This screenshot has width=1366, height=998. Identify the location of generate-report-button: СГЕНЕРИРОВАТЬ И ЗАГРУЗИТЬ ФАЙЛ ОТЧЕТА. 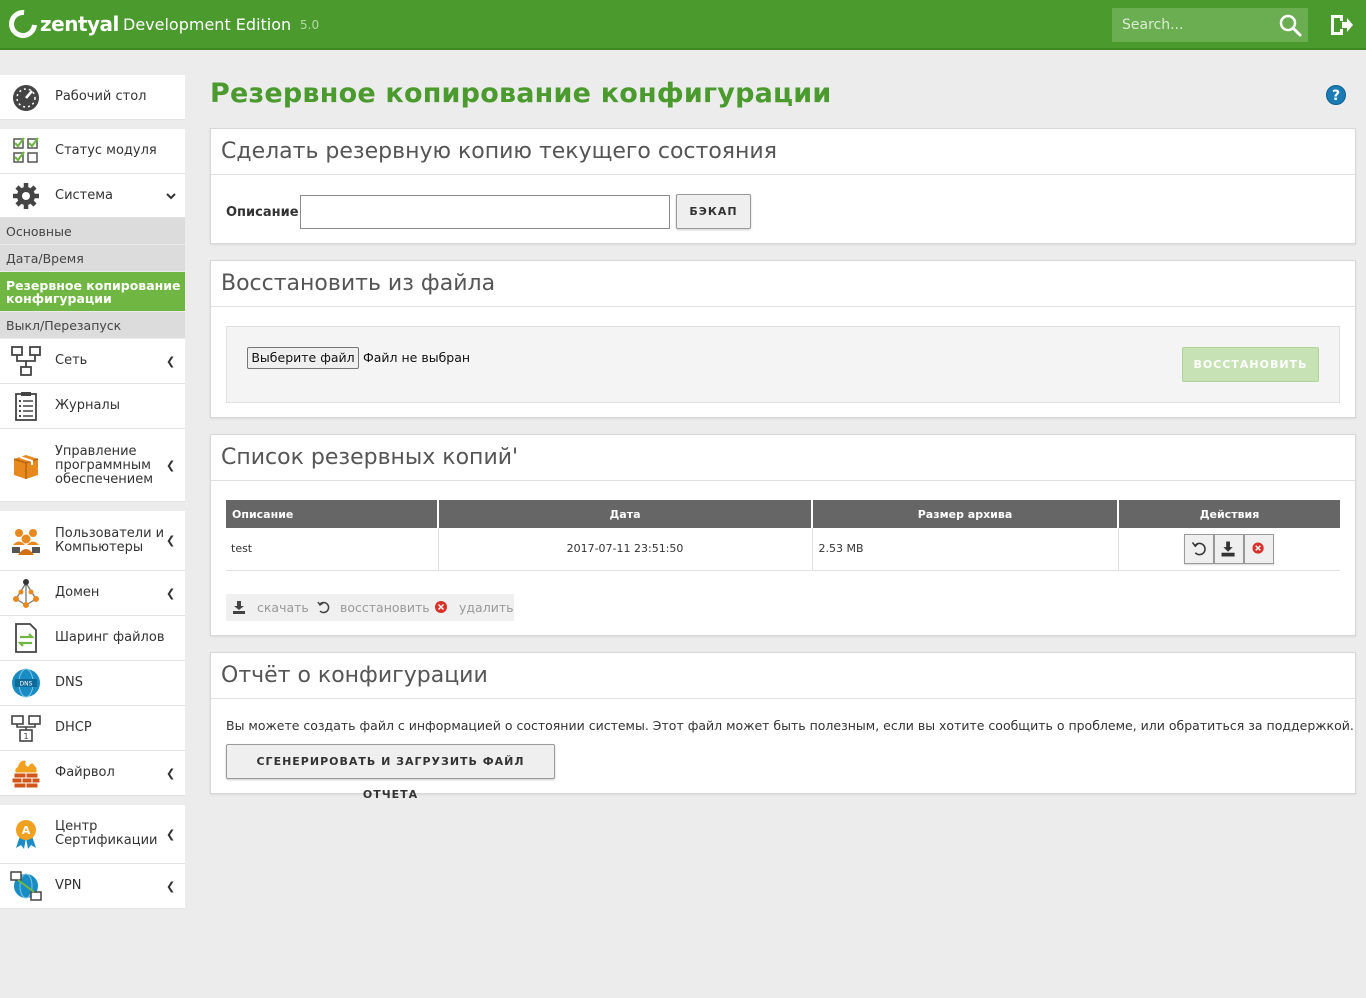
(390, 772).